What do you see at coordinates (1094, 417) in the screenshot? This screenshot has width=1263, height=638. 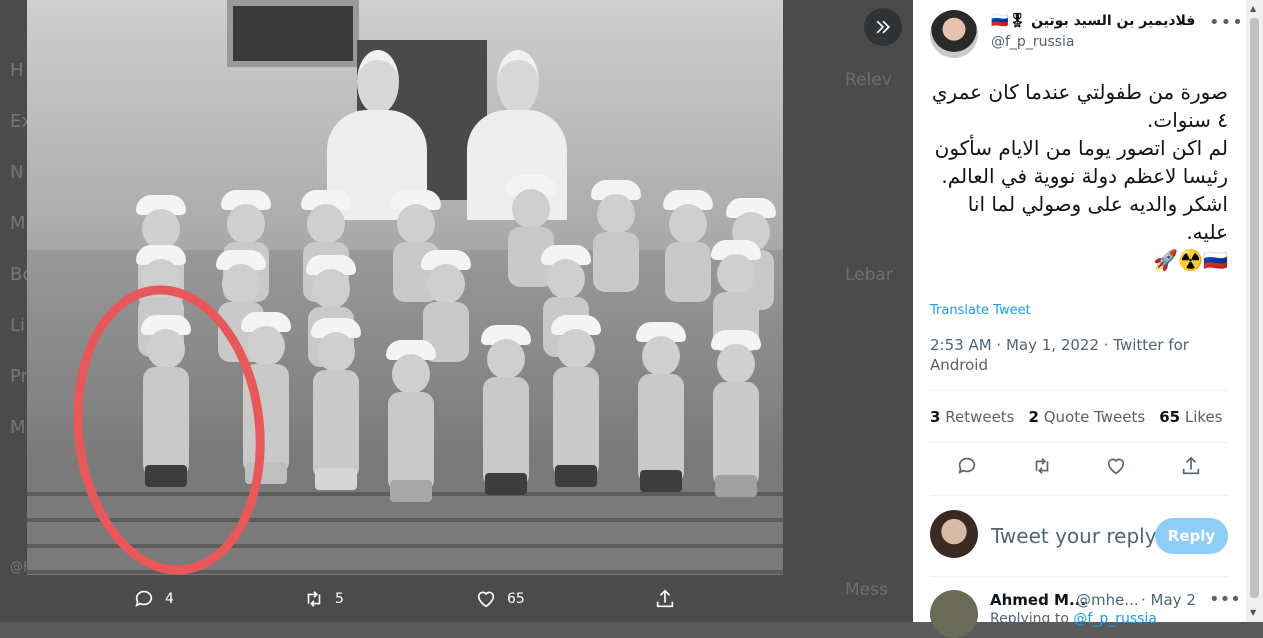 I see `quotes-label: Quote Tweets` at bounding box center [1094, 417].